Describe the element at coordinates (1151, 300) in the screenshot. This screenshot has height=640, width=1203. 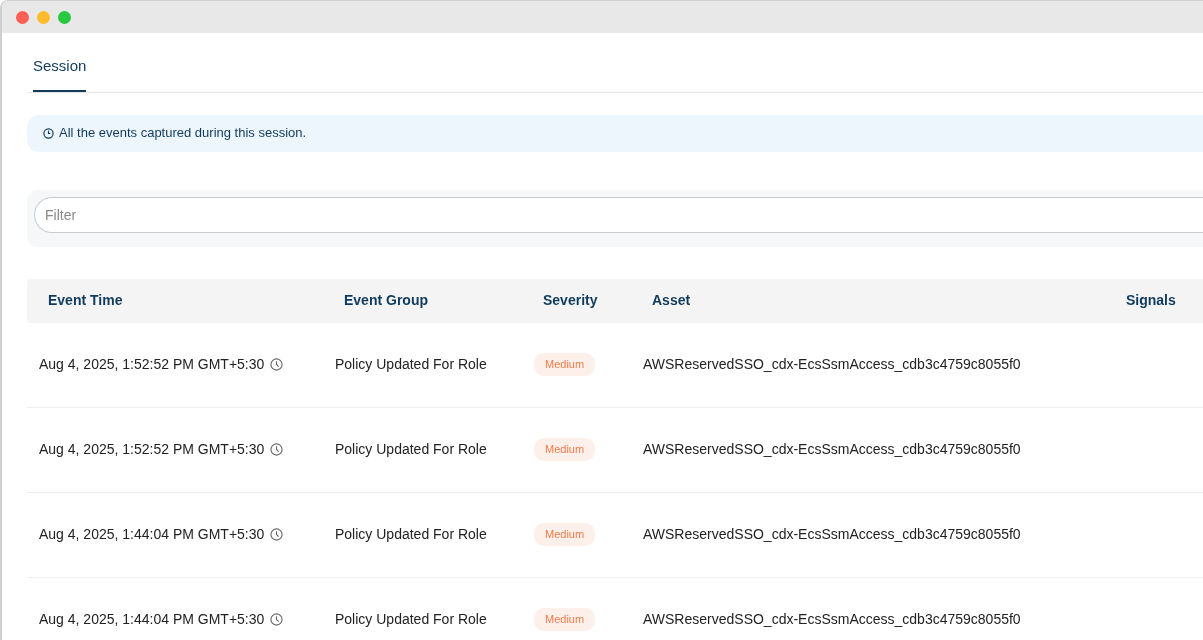
I see `column-header: Signals` at that location.